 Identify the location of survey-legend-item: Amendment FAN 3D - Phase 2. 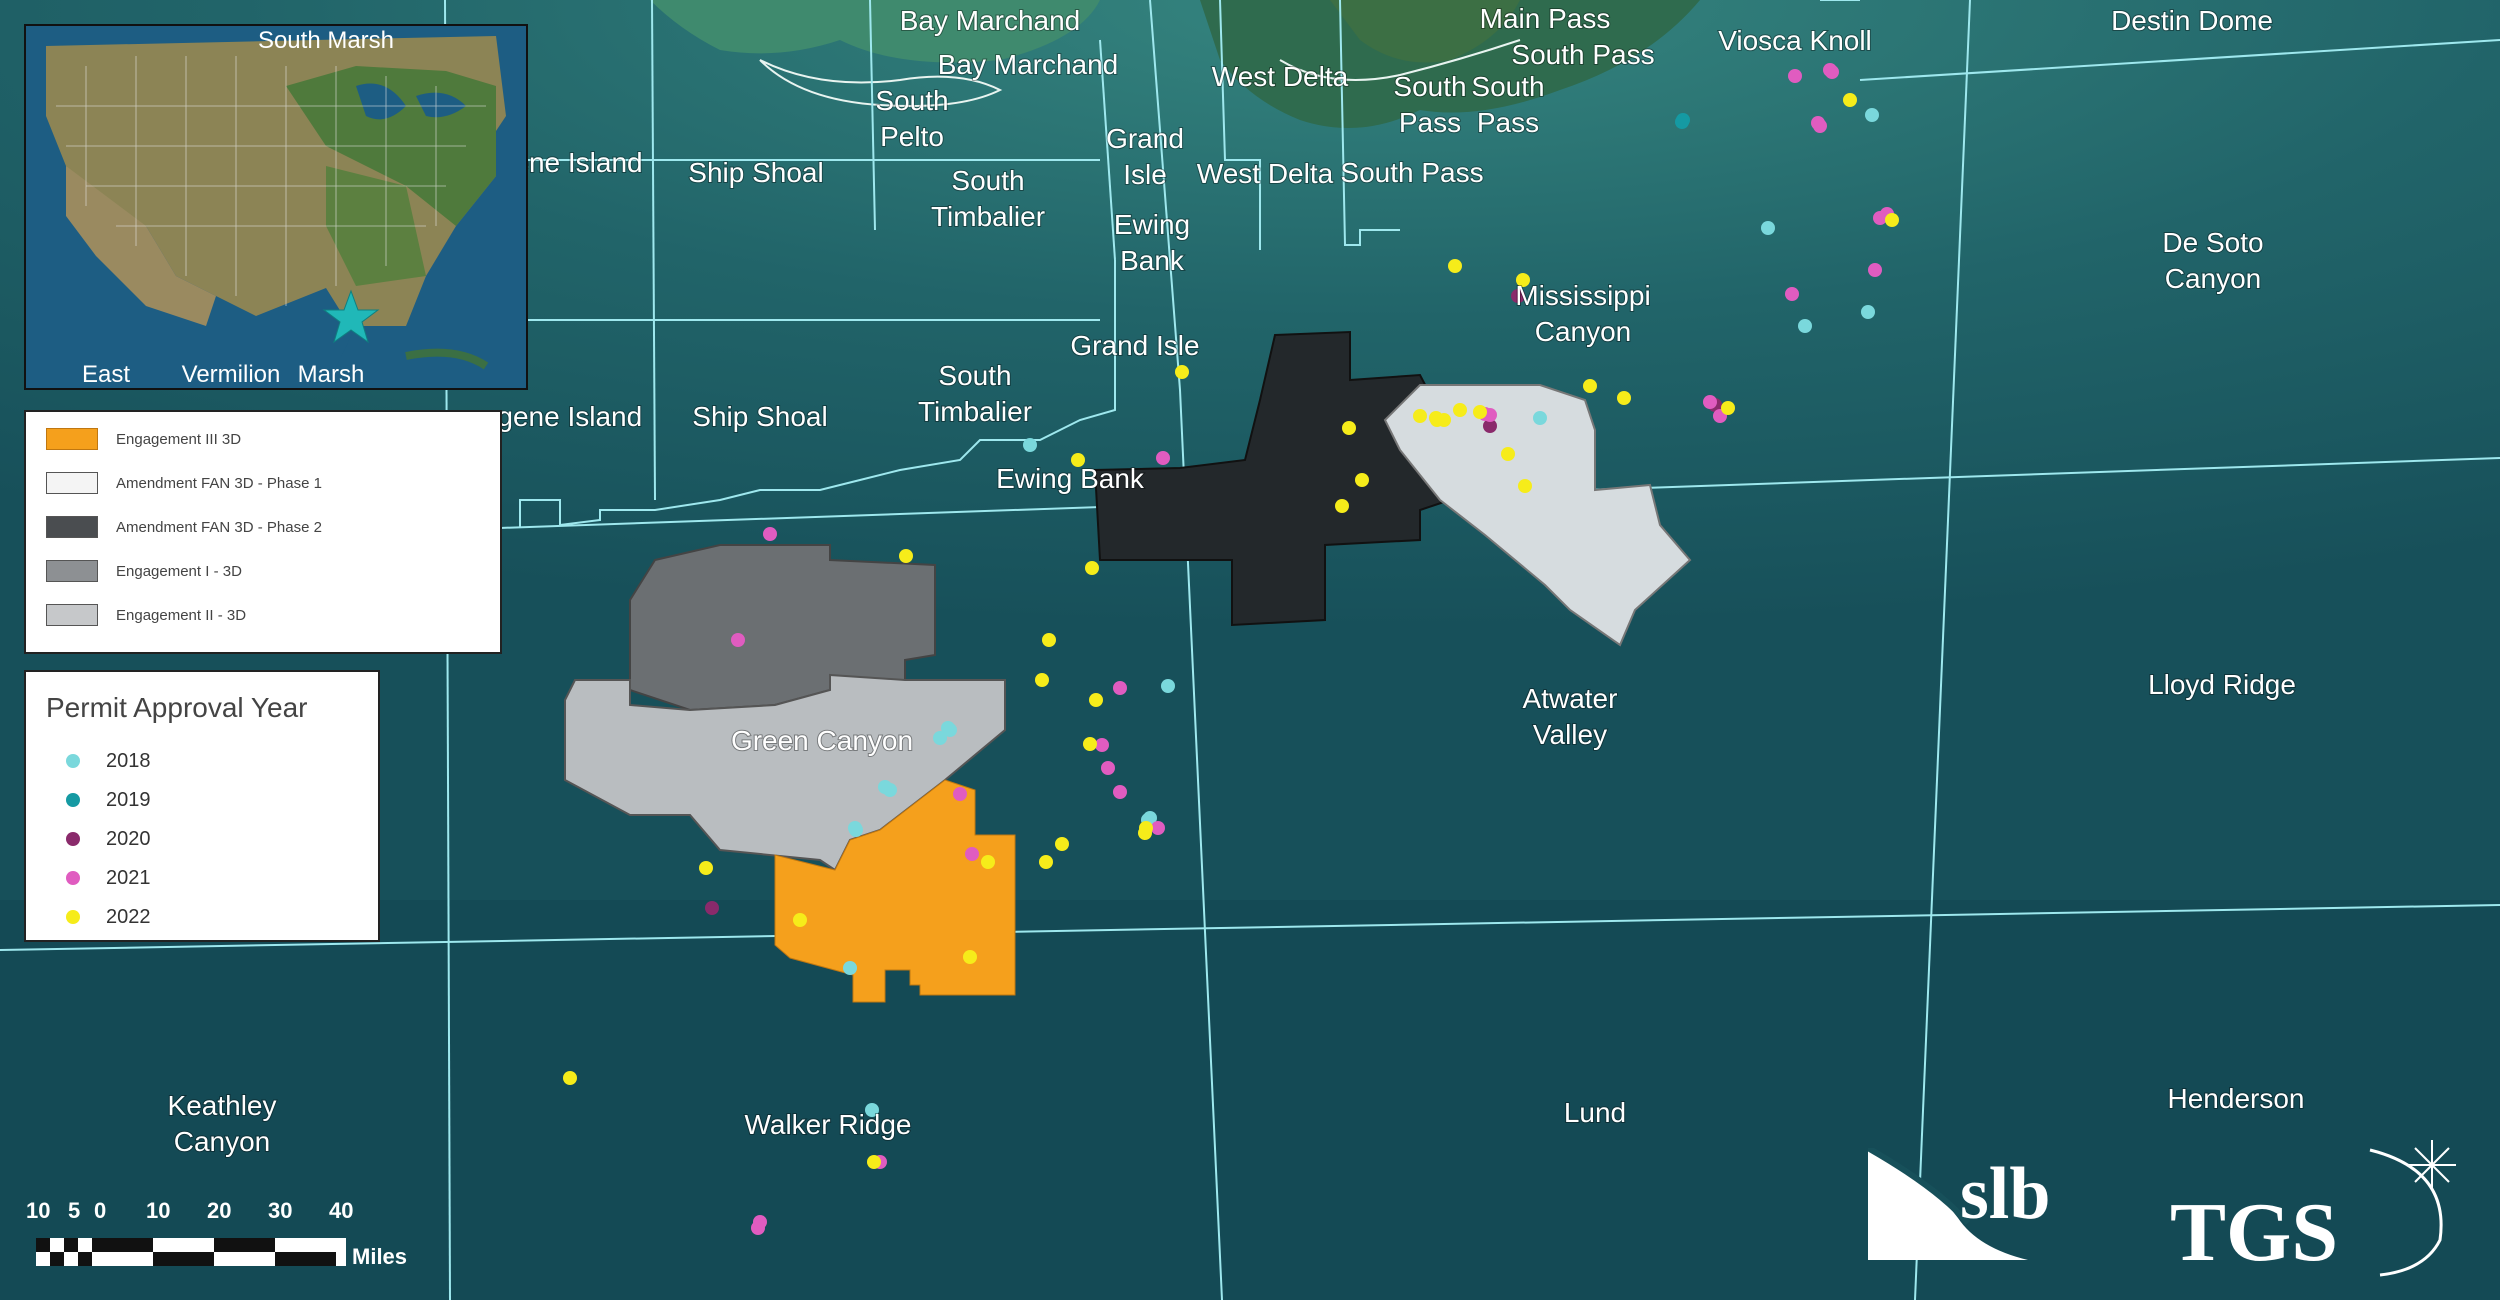
(184, 527).